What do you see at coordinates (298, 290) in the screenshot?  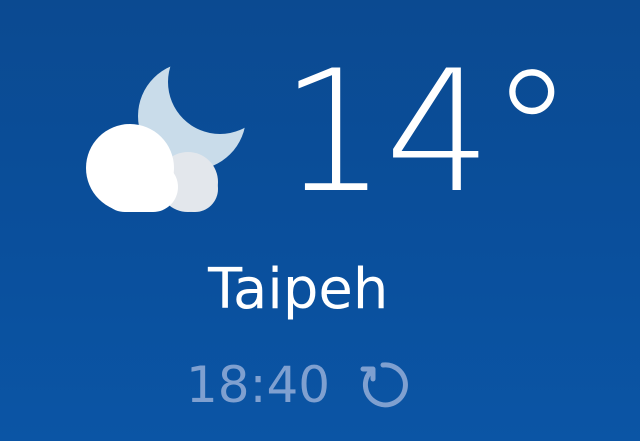 I see `location-name: Taipeh` at bounding box center [298, 290].